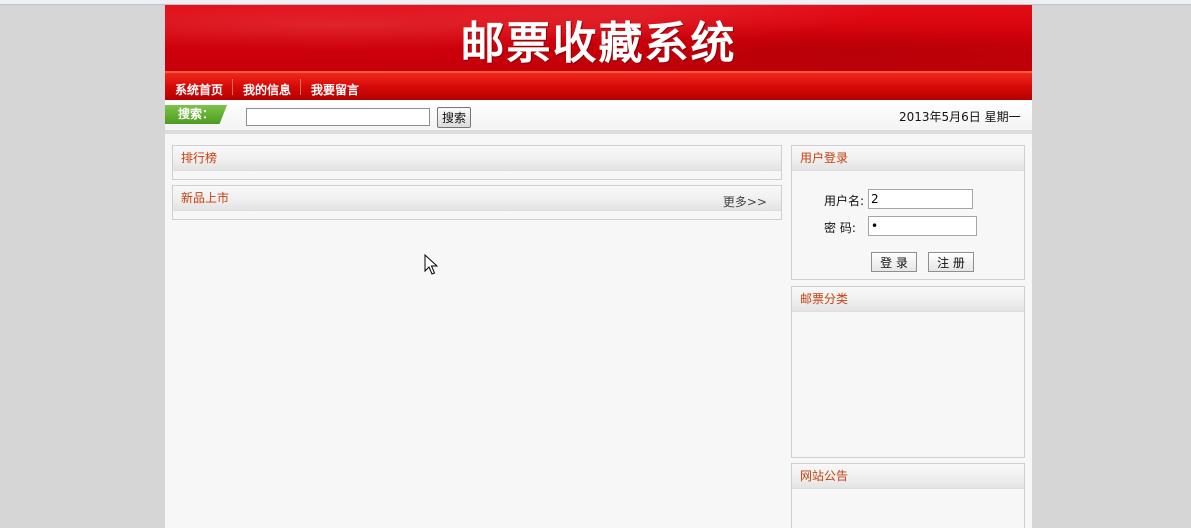 The image size is (1191, 528). What do you see at coordinates (598, 43) in the screenshot?
I see `site-title: 邮票收藏系统` at bounding box center [598, 43].